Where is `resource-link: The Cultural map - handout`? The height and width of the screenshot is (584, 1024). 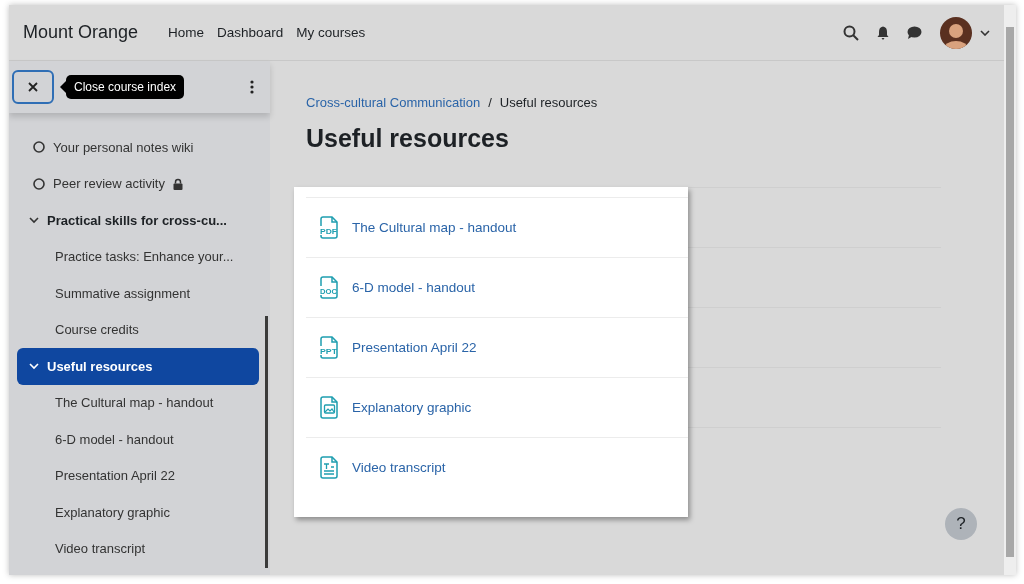
resource-link: The Cultural map - handout is located at coordinates (434, 227).